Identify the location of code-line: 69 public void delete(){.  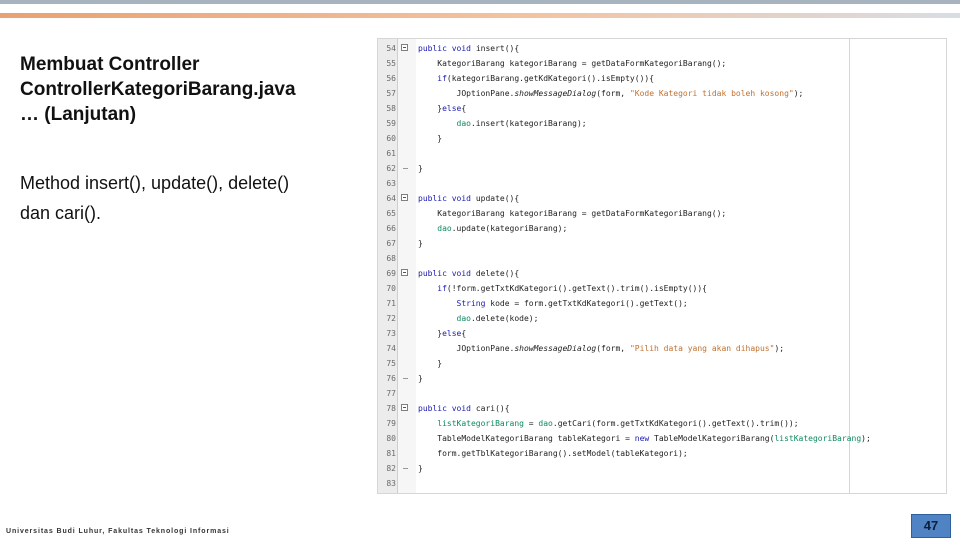
(662, 273).